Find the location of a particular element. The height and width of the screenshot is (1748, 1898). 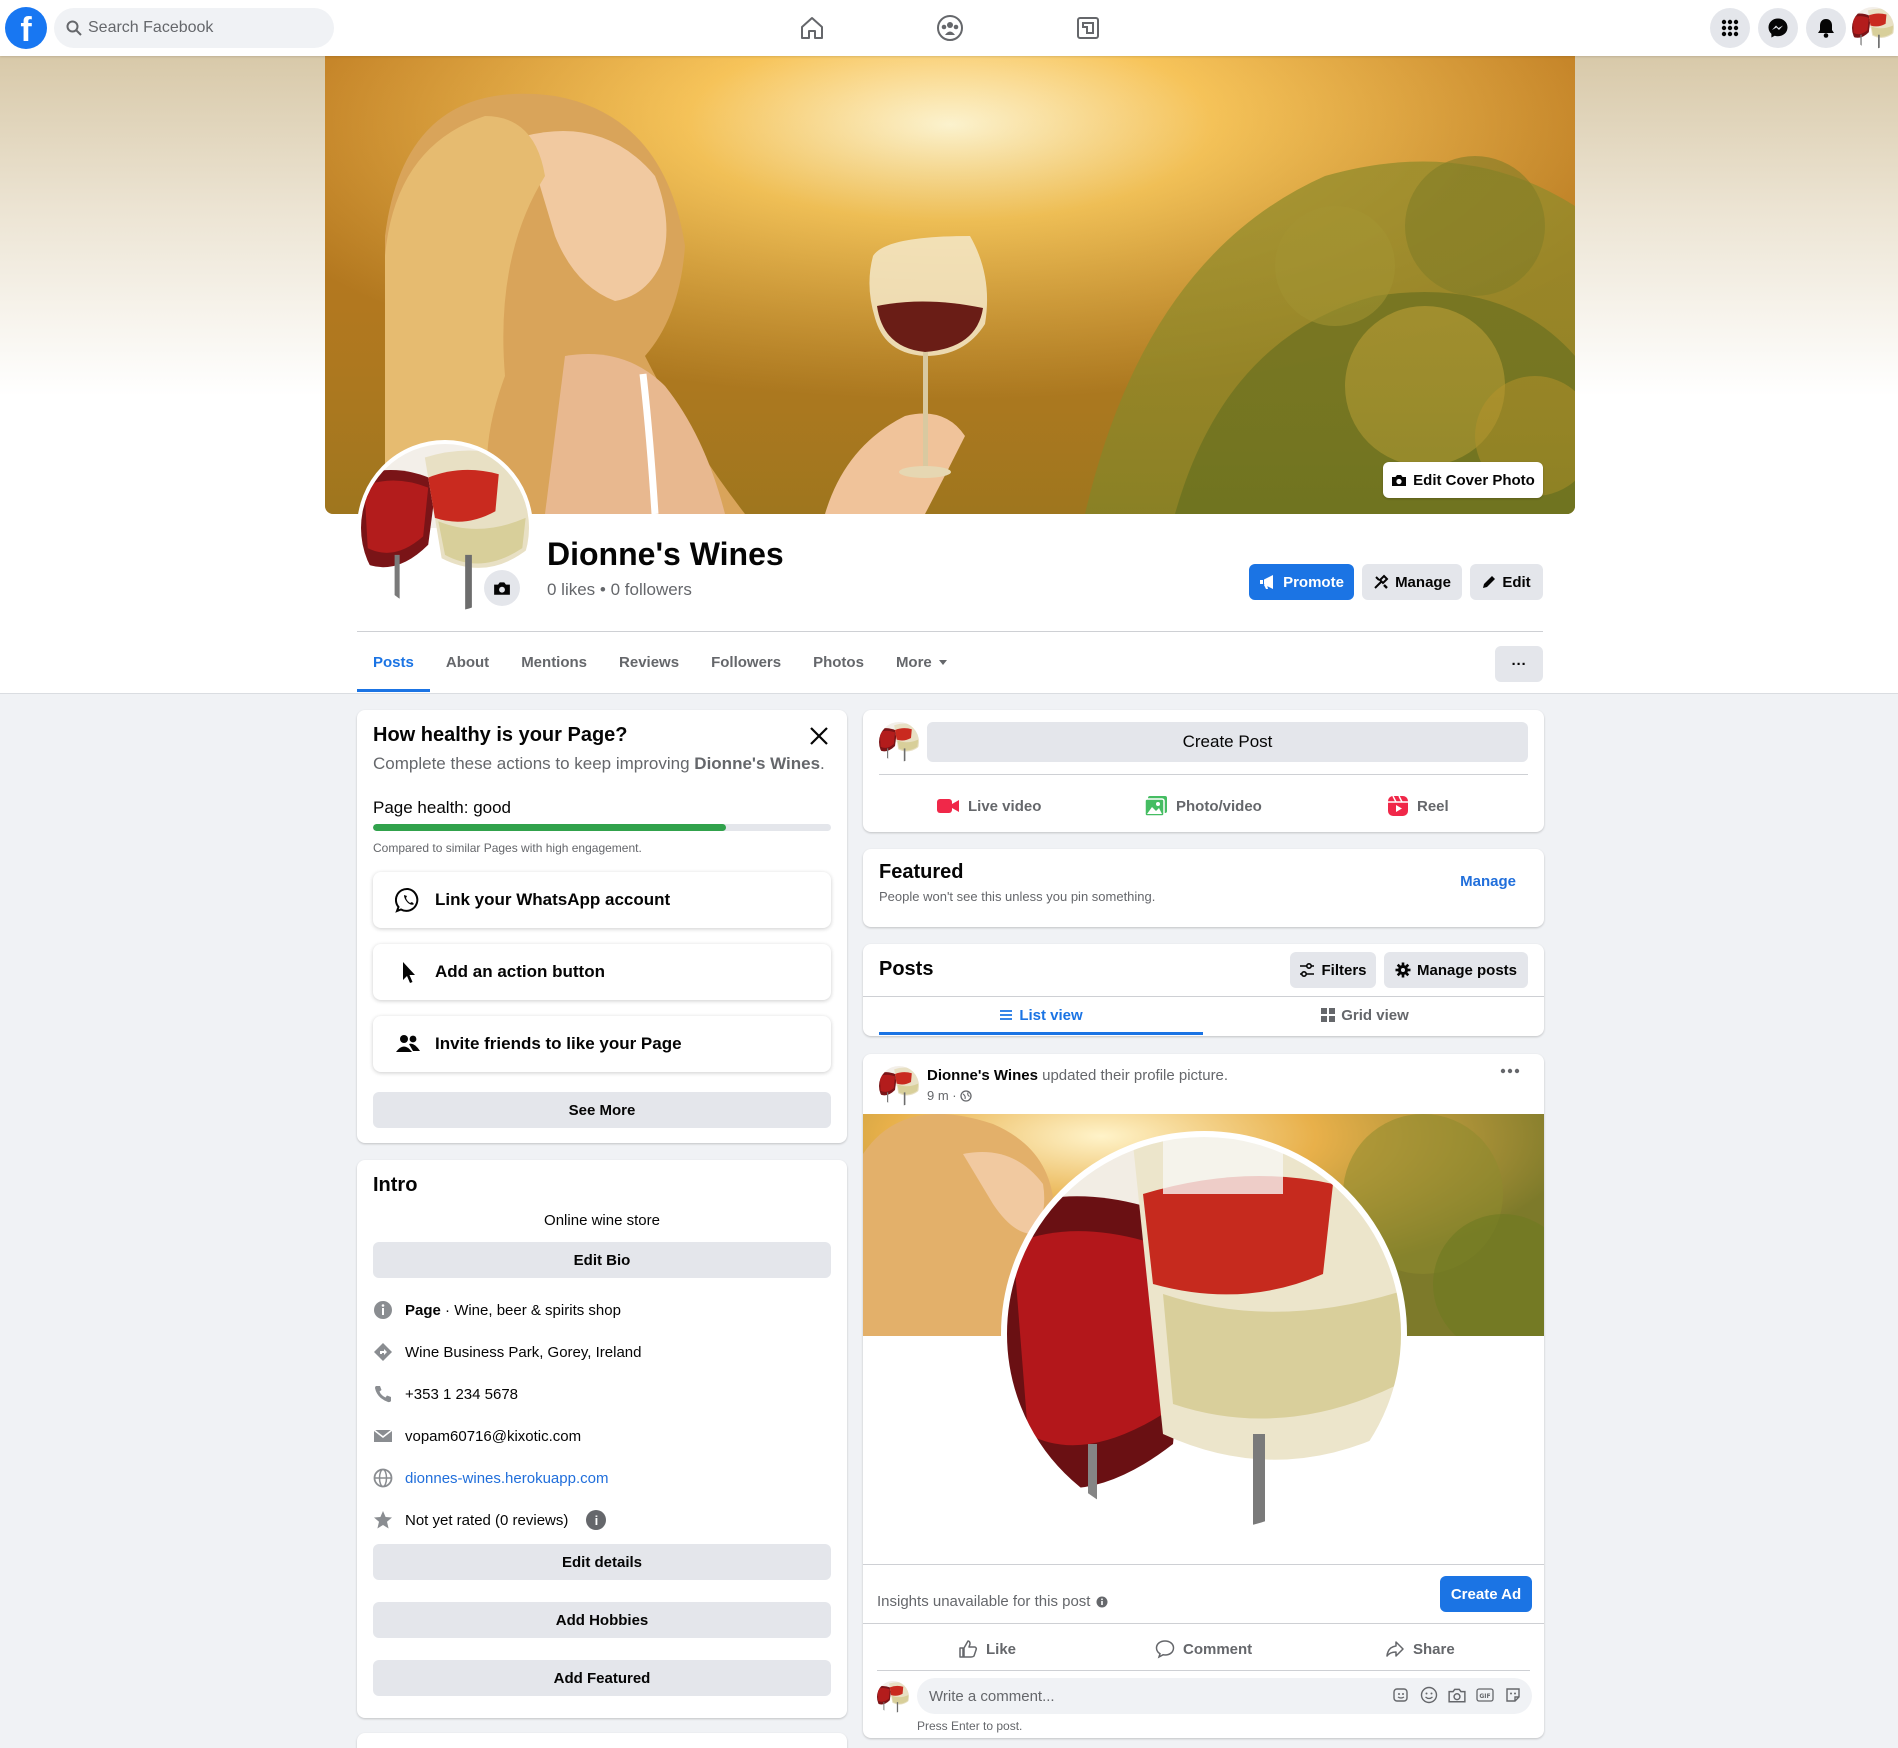

invite-friends-action: Invite friends to like your Page is located at coordinates (602, 1044).